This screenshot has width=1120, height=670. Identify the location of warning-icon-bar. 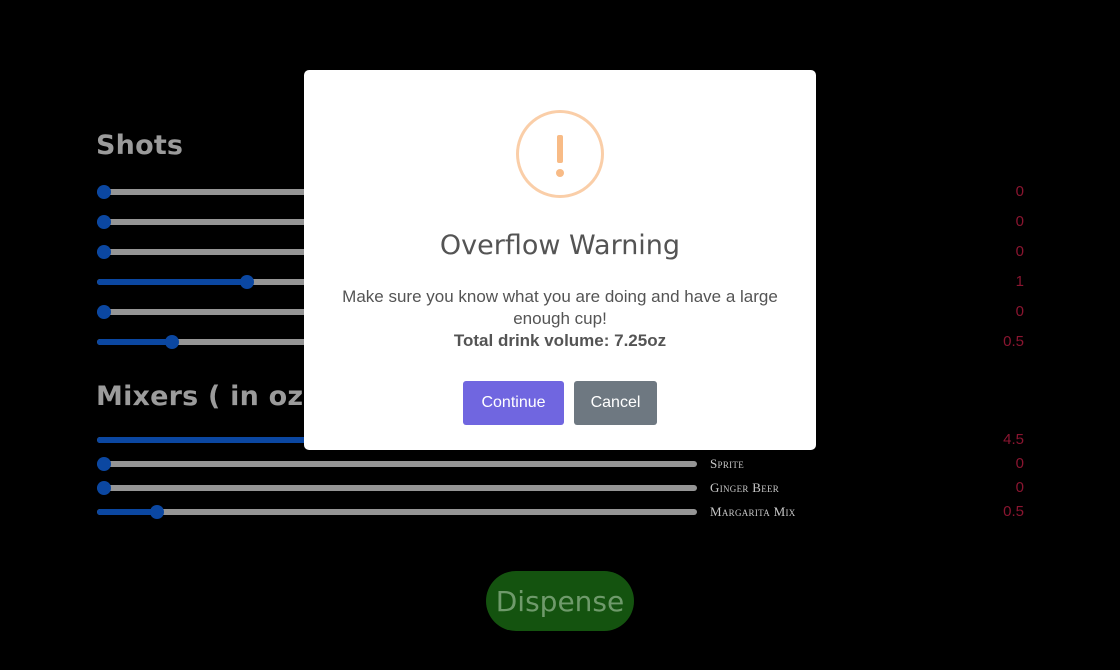
(560, 149).